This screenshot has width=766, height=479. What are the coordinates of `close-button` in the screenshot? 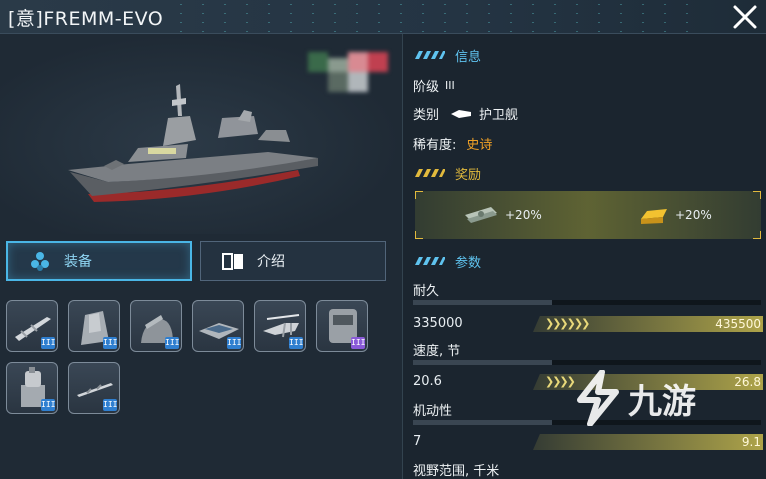 It's located at (745, 17).